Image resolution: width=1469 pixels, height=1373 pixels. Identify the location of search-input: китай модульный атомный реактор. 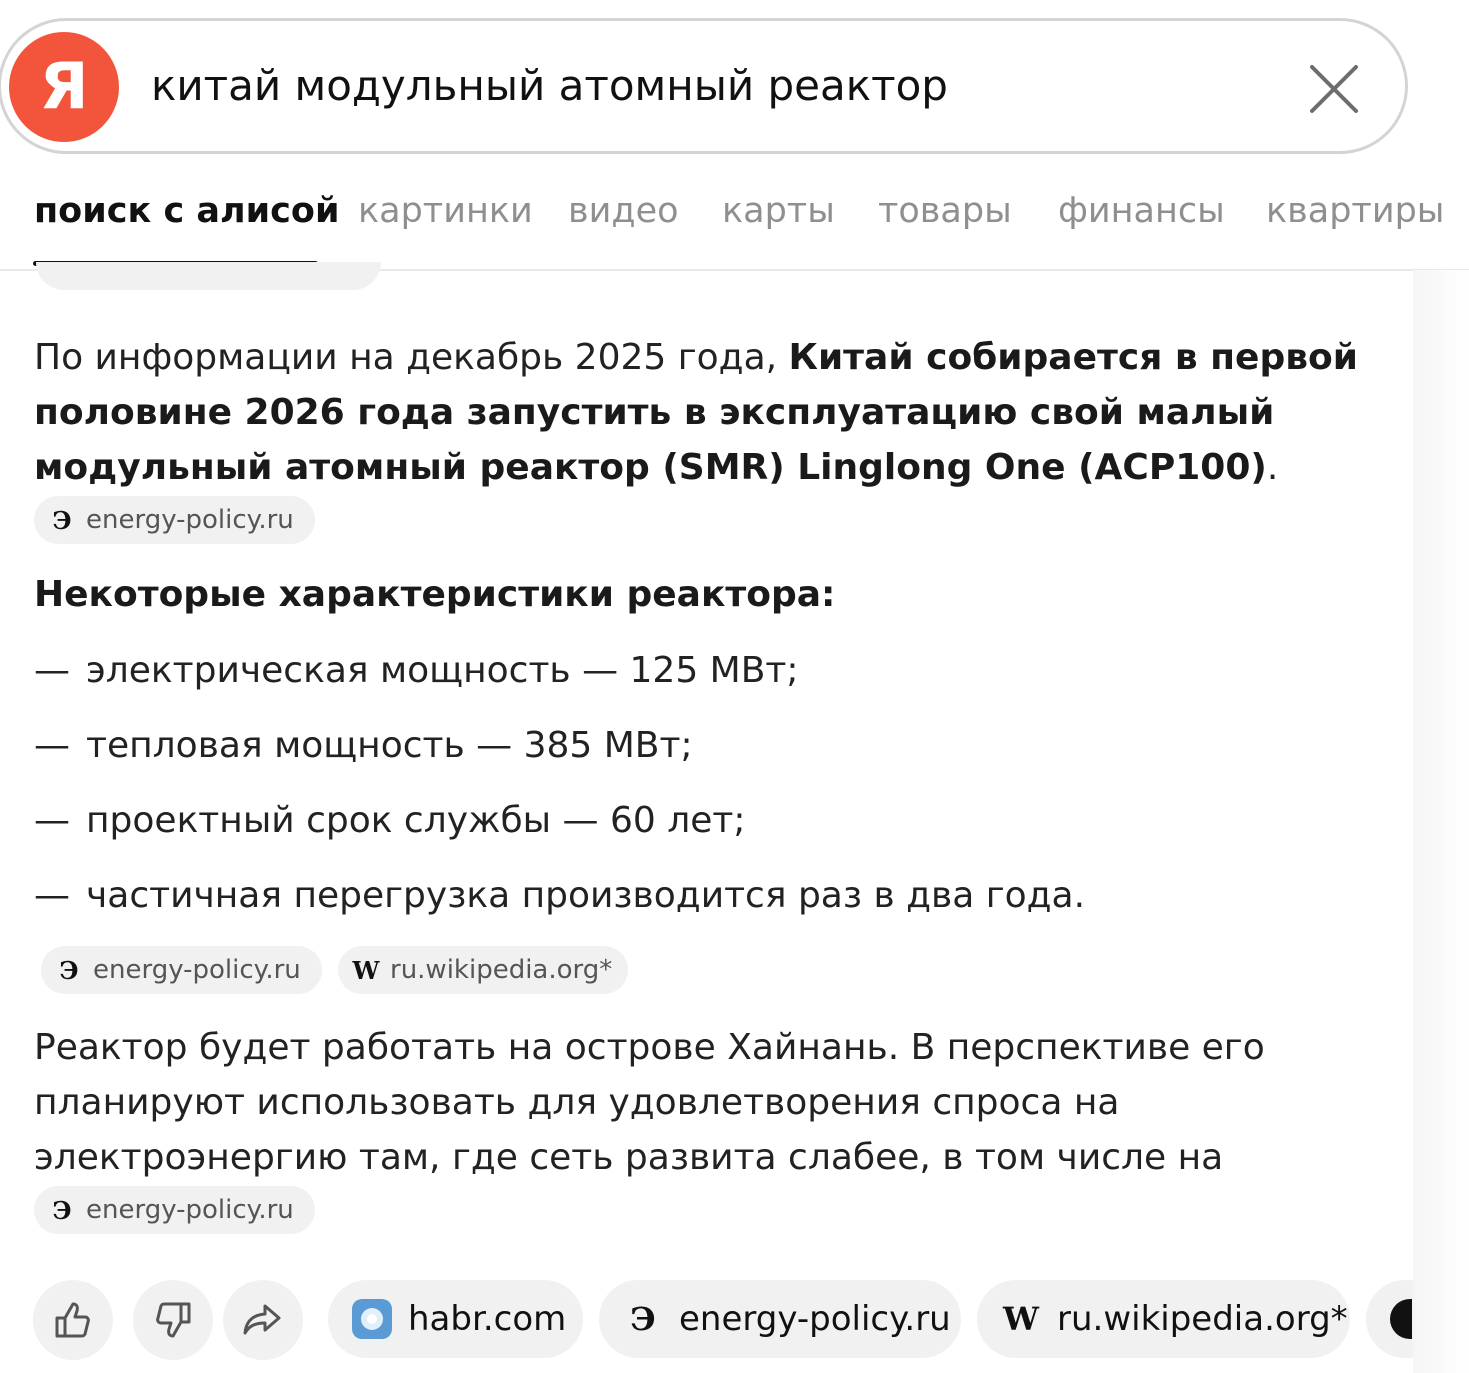
(549, 85).